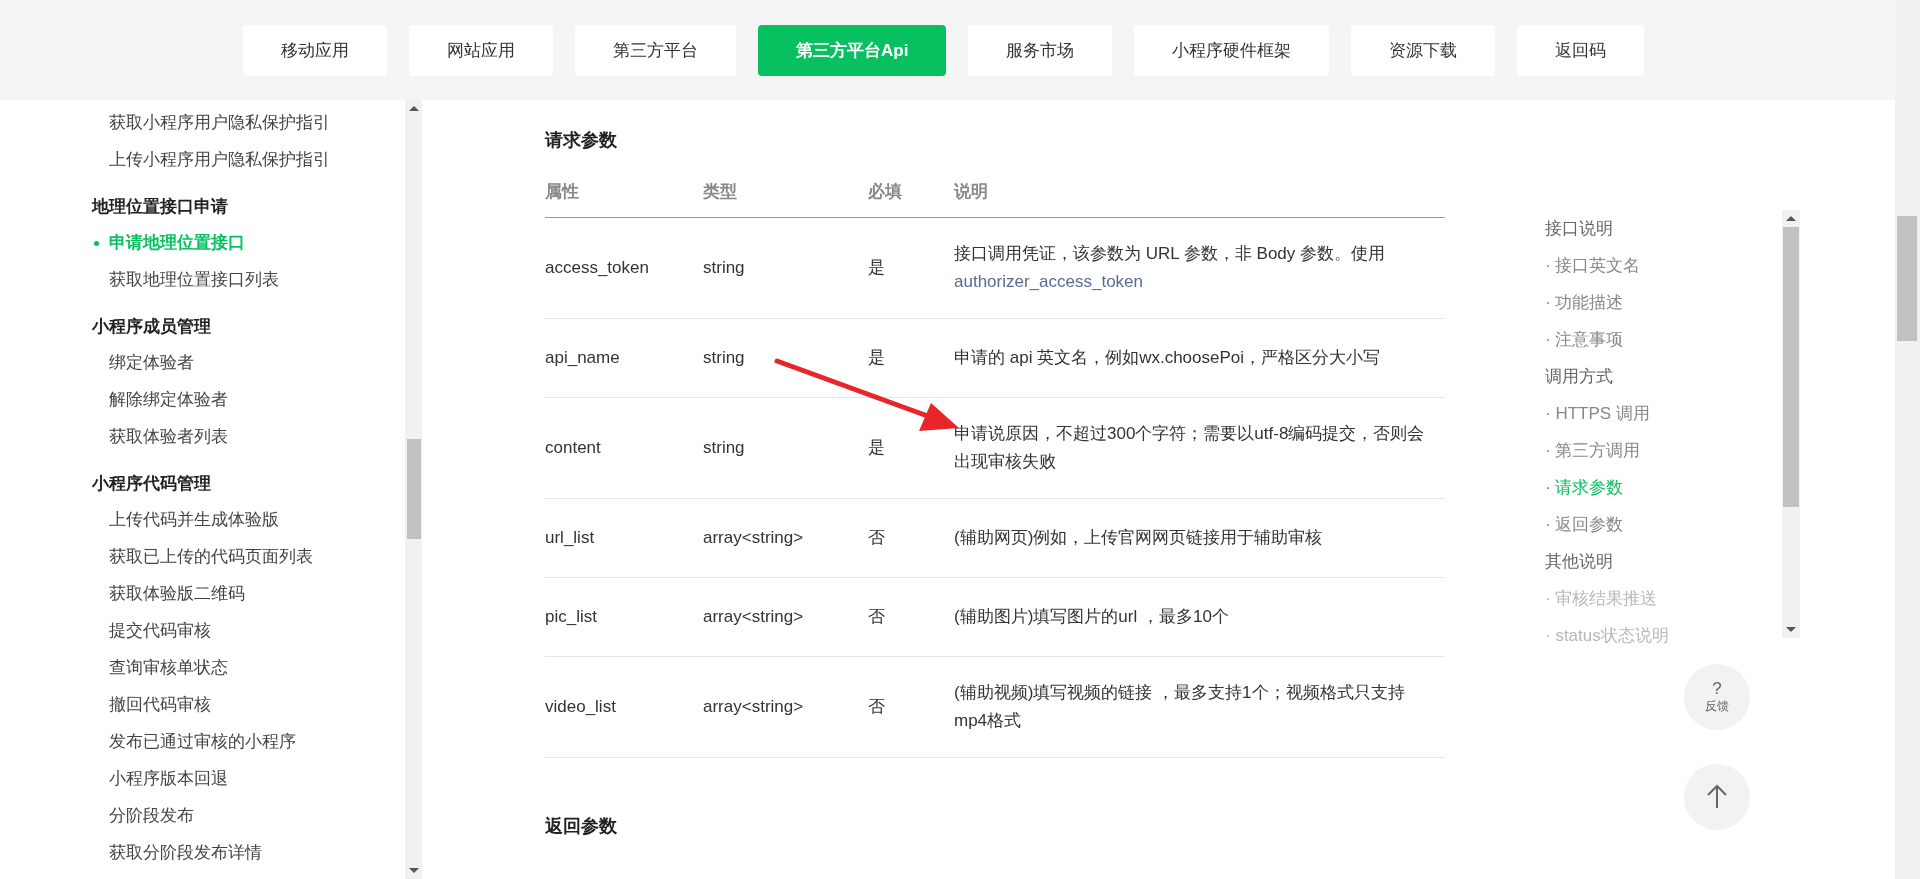  I want to click on toc-link: · 返回参数, so click(1662, 524).